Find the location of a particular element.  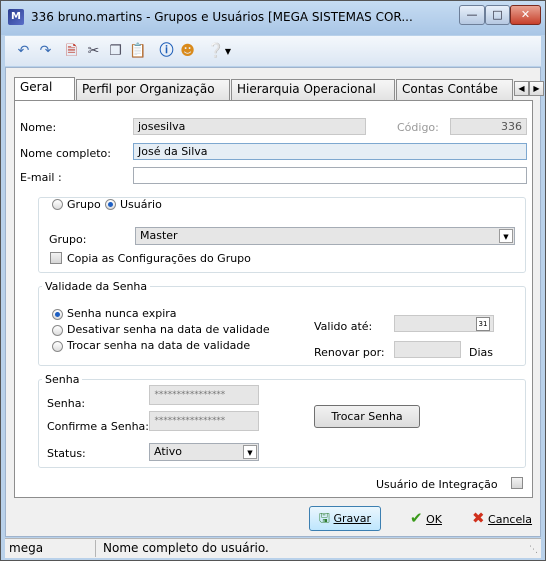

radio-usuario is located at coordinates (110, 204).